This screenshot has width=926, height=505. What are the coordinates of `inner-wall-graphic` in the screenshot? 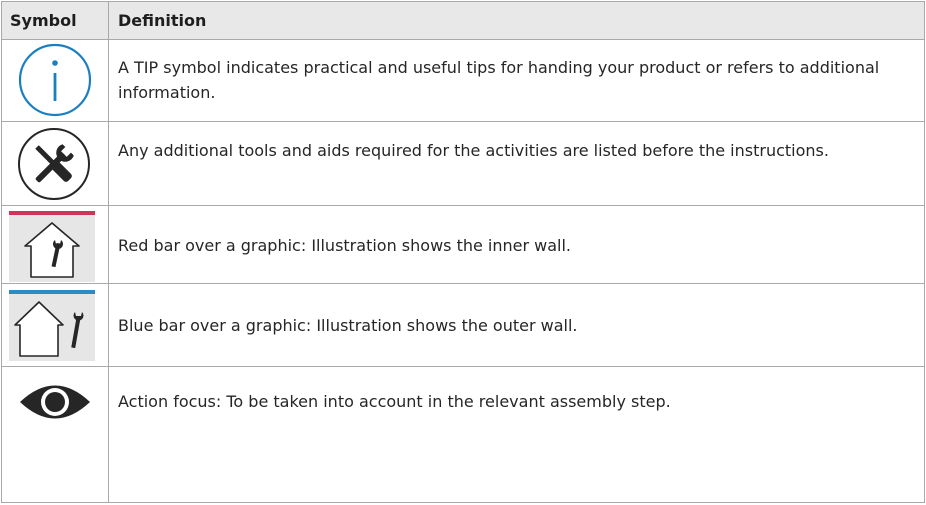 It's located at (52, 250).